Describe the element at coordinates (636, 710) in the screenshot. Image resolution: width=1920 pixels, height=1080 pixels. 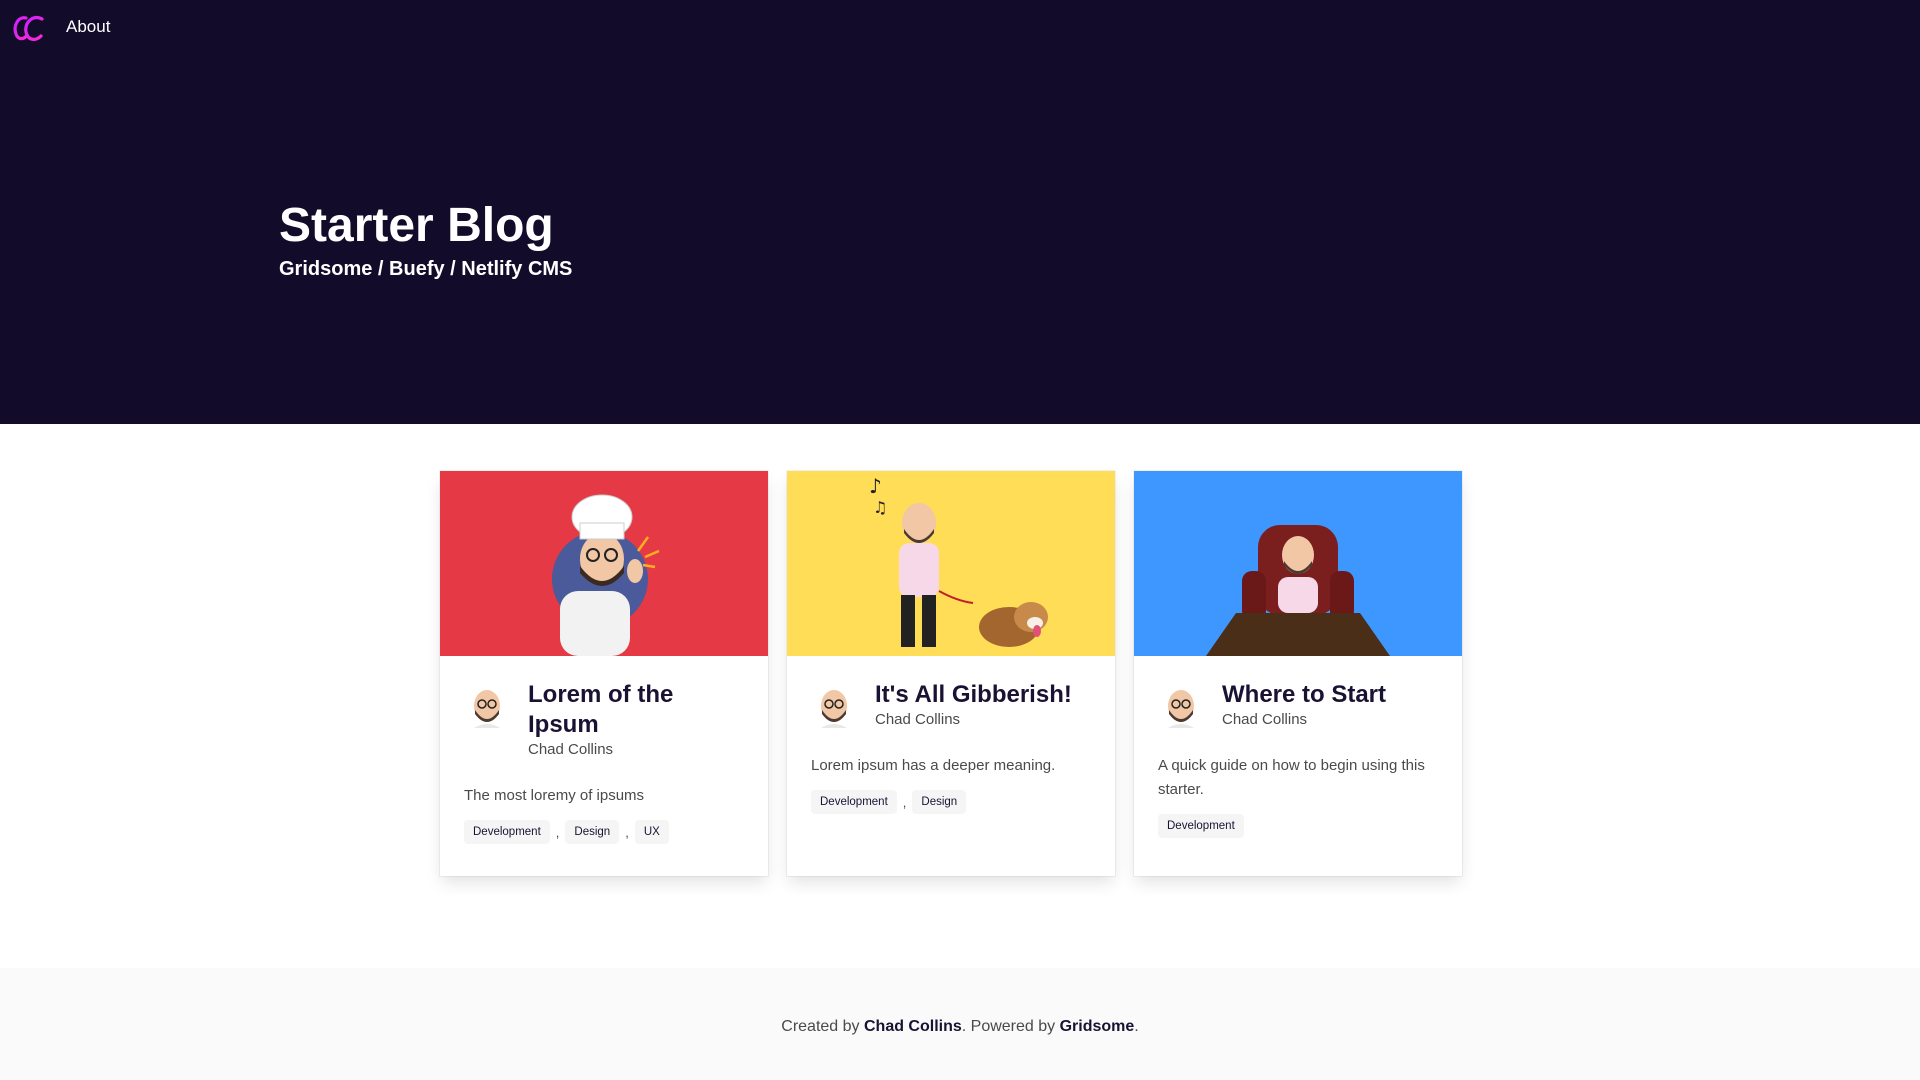
I see `post-title: Lorem of the Ipsum` at that location.